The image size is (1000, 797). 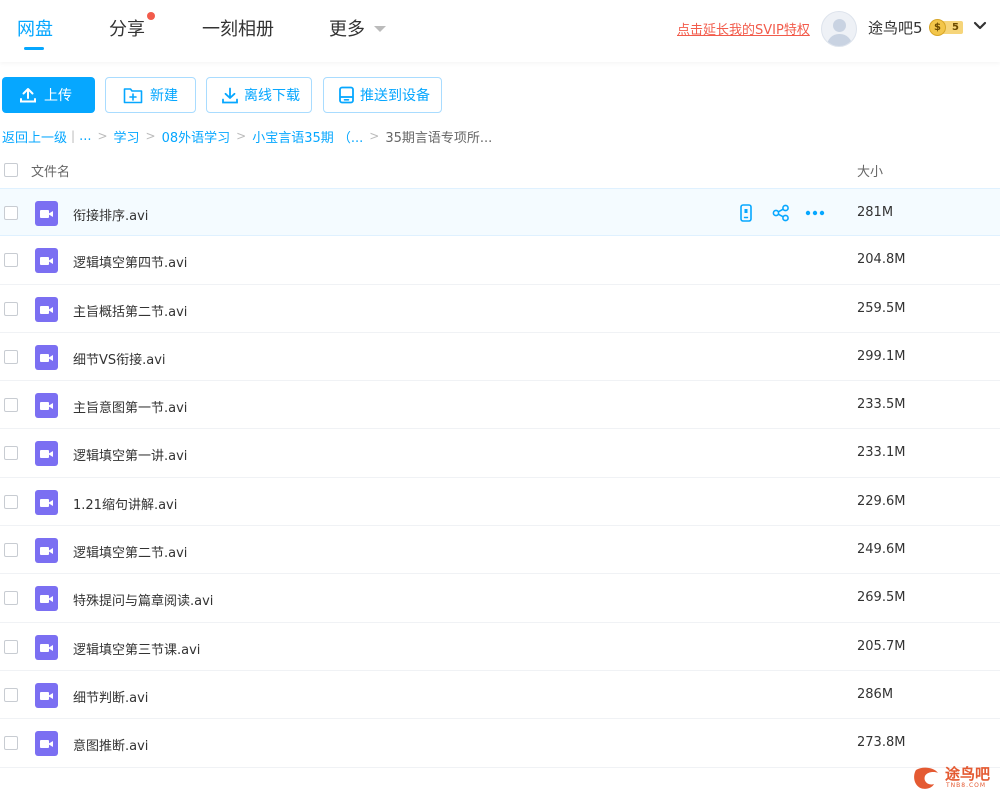 I want to click on file-name: 主旨概括第二节.avi, so click(x=130, y=310).